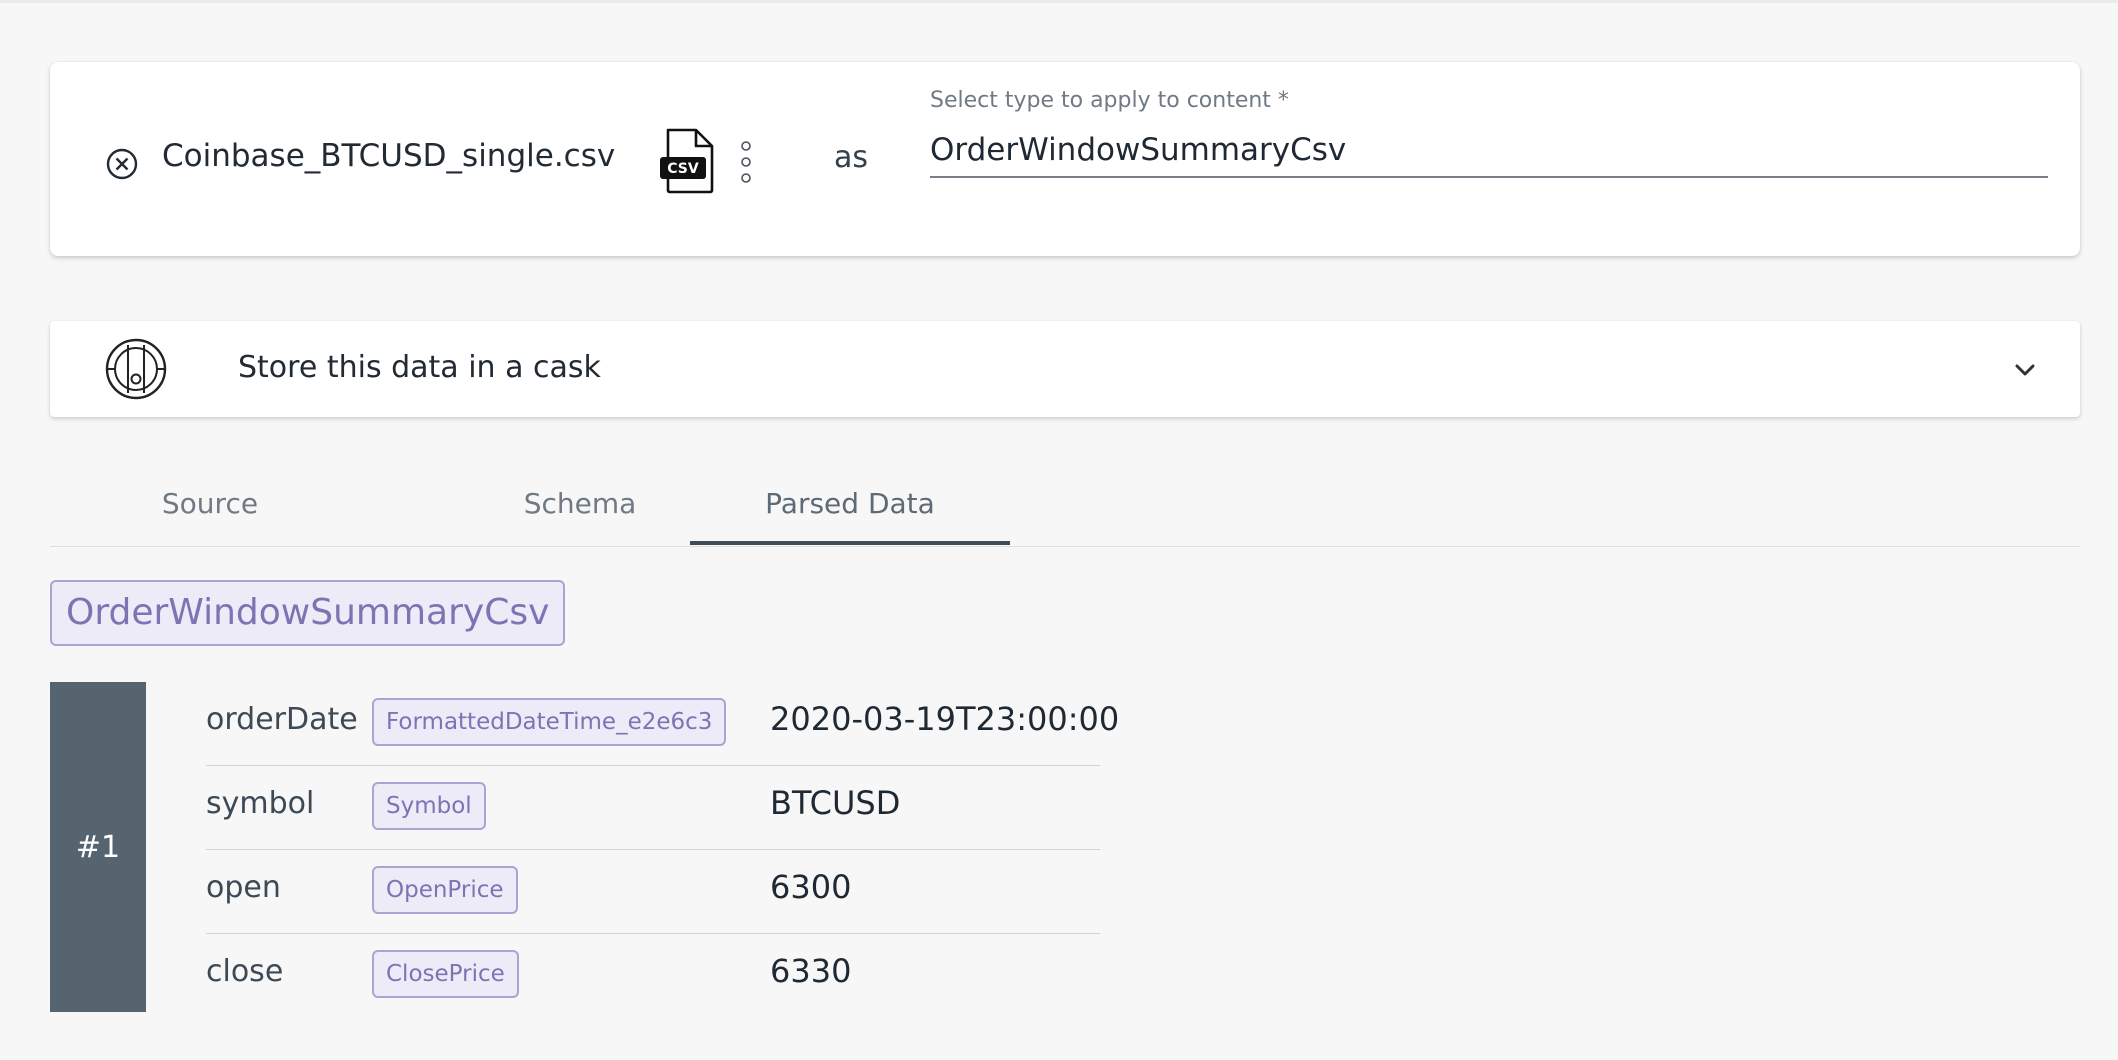 This screenshot has width=2118, height=1060. What do you see at coordinates (683, 169) in the screenshot?
I see `csv-badge-text: CSV` at bounding box center [683, 169].